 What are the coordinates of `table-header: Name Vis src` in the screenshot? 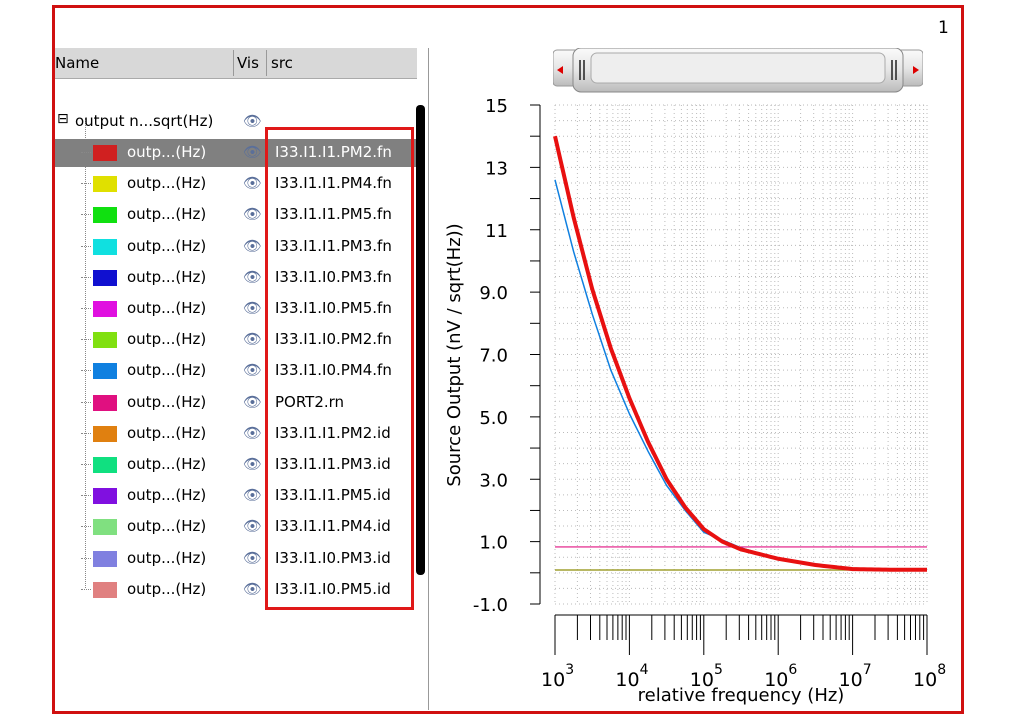 It's located at (236, 63).